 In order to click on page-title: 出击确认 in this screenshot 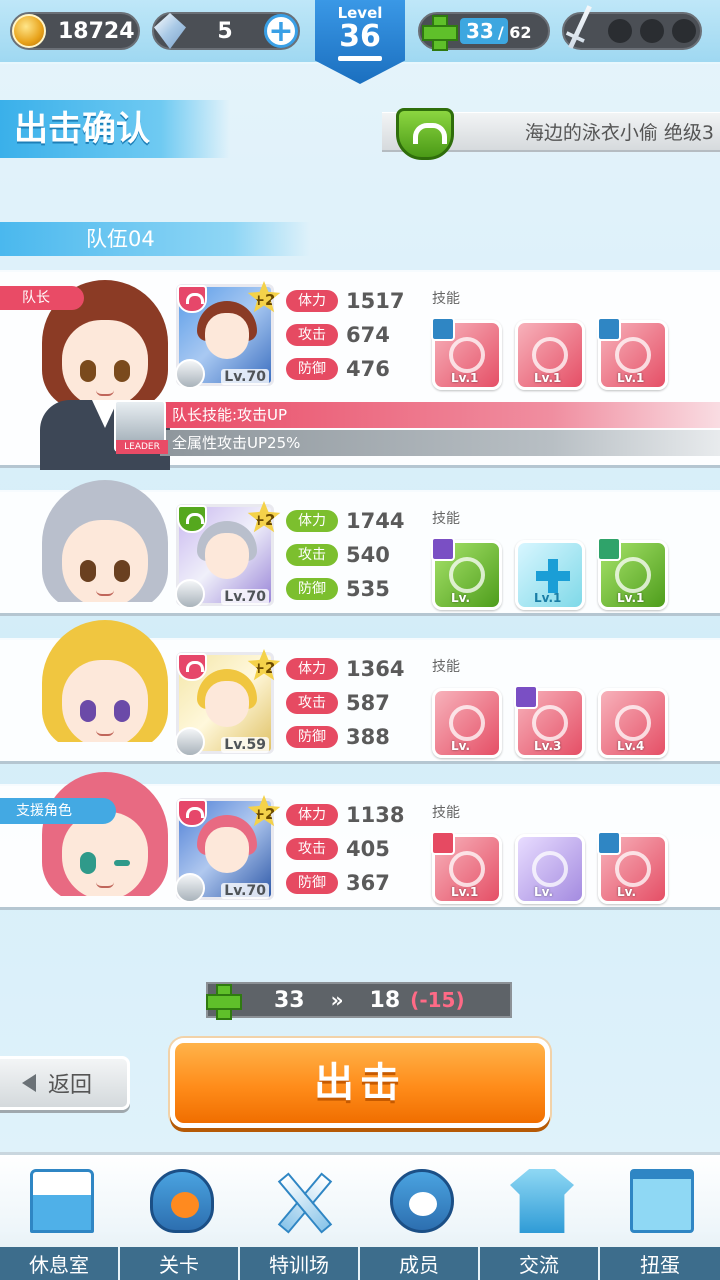, I will do `click(115, 129)`.